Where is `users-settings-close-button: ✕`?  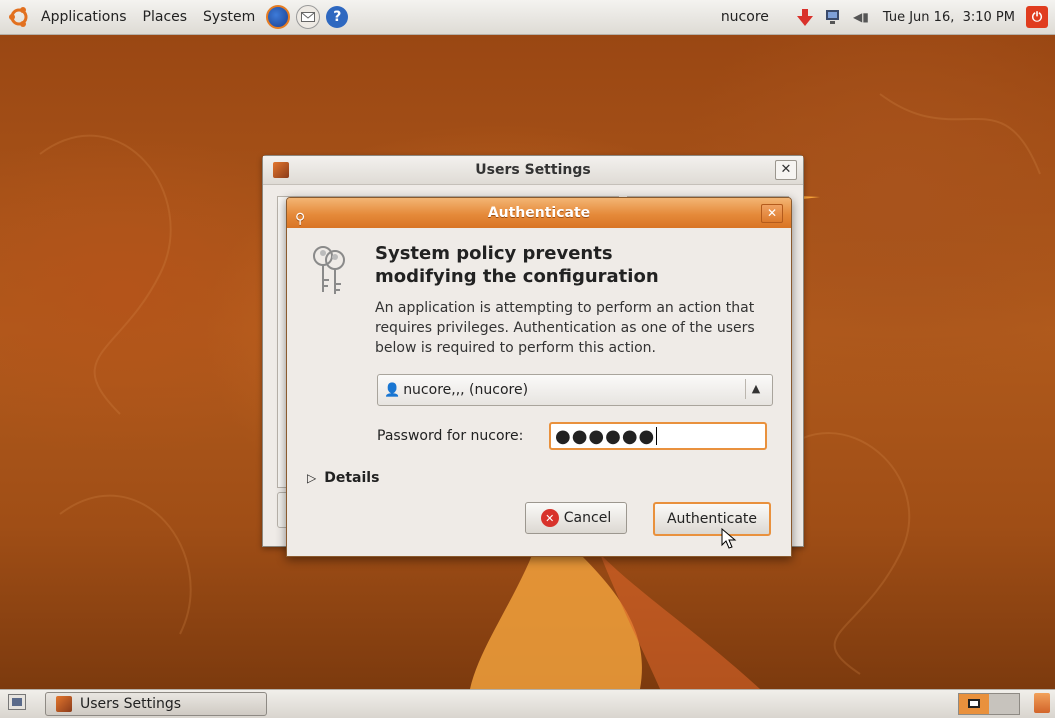 users-settings-close-button: ✕ is located at coordinates (786, 170).